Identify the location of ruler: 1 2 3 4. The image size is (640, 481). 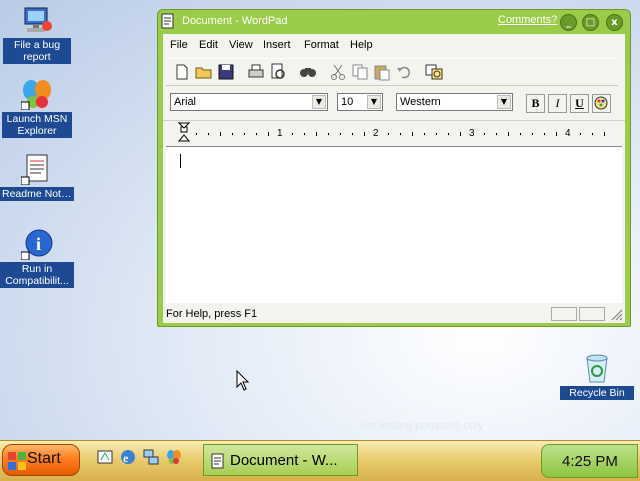
(394, 133).